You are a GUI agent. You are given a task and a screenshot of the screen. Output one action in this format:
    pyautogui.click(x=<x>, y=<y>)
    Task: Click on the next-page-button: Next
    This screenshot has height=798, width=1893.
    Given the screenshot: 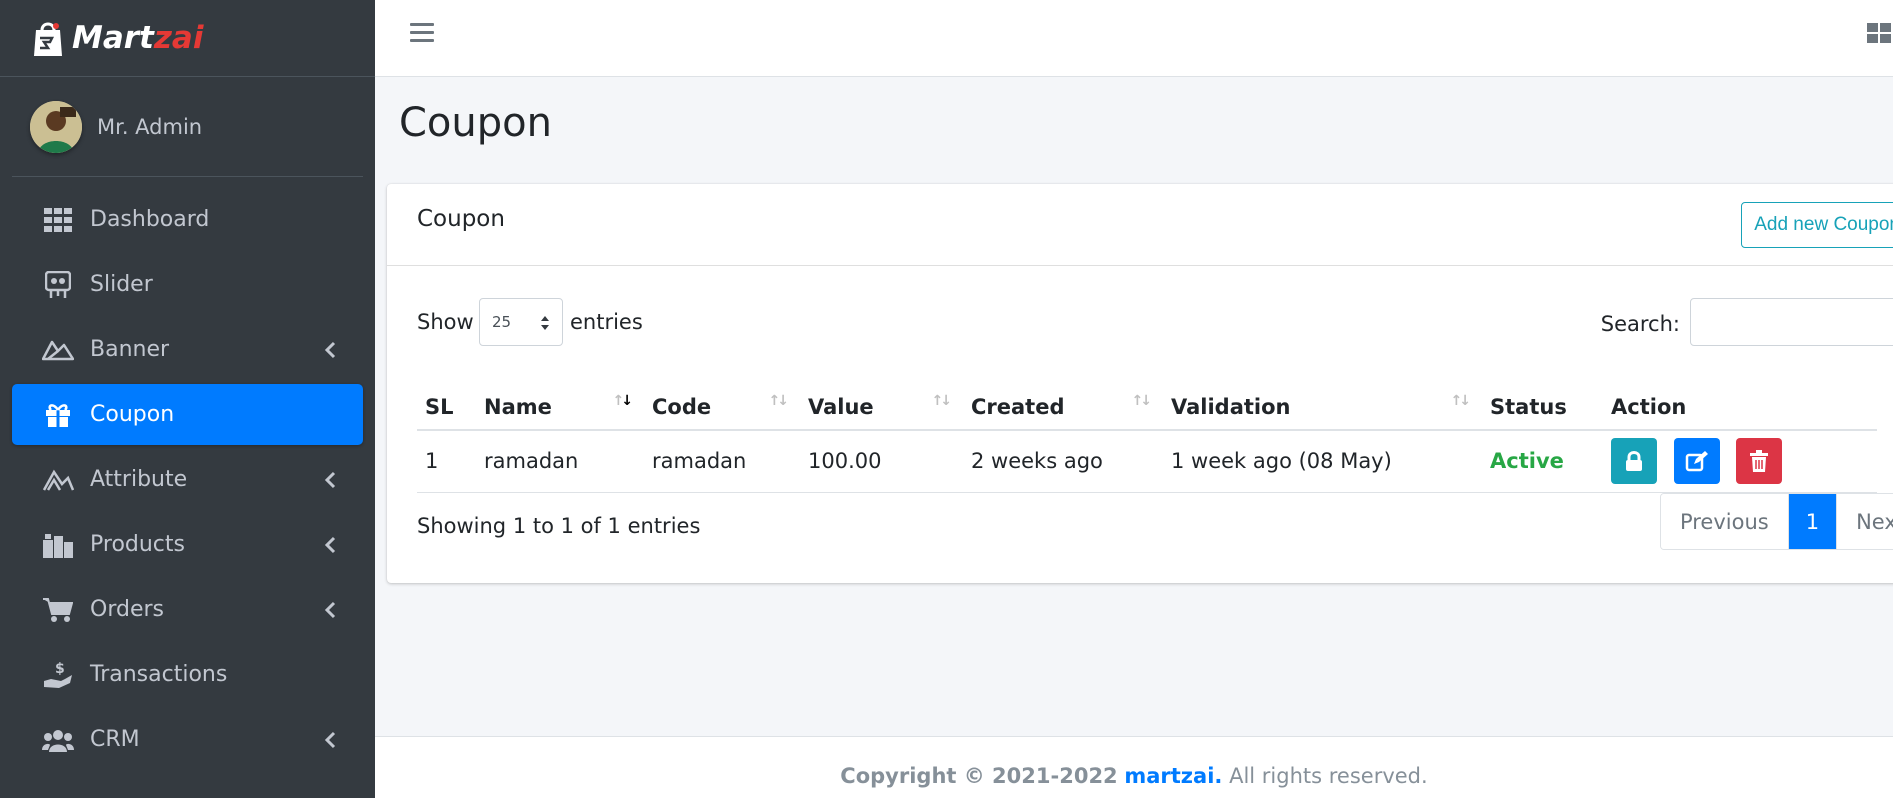 What is the action you would take?
    pyautogui.click(x=1865, y=521)
    